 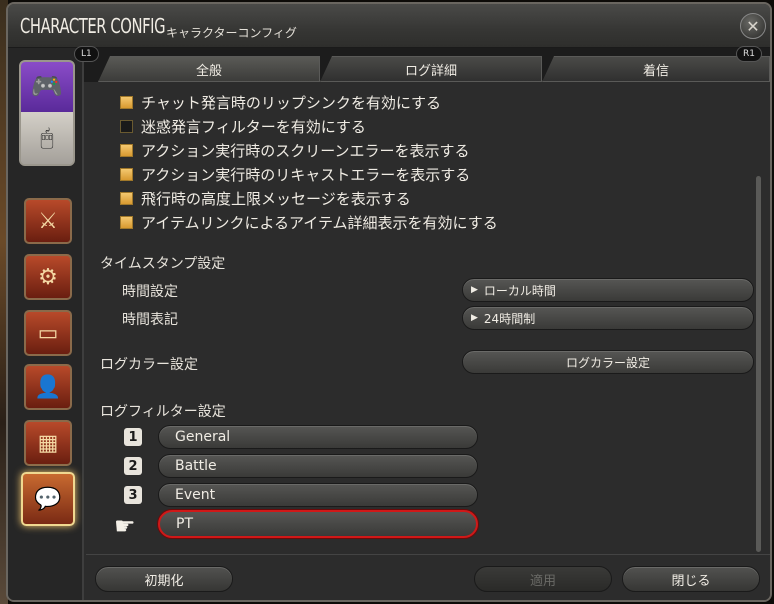 I want to click on footer-divider, so click(x=428, y=554).